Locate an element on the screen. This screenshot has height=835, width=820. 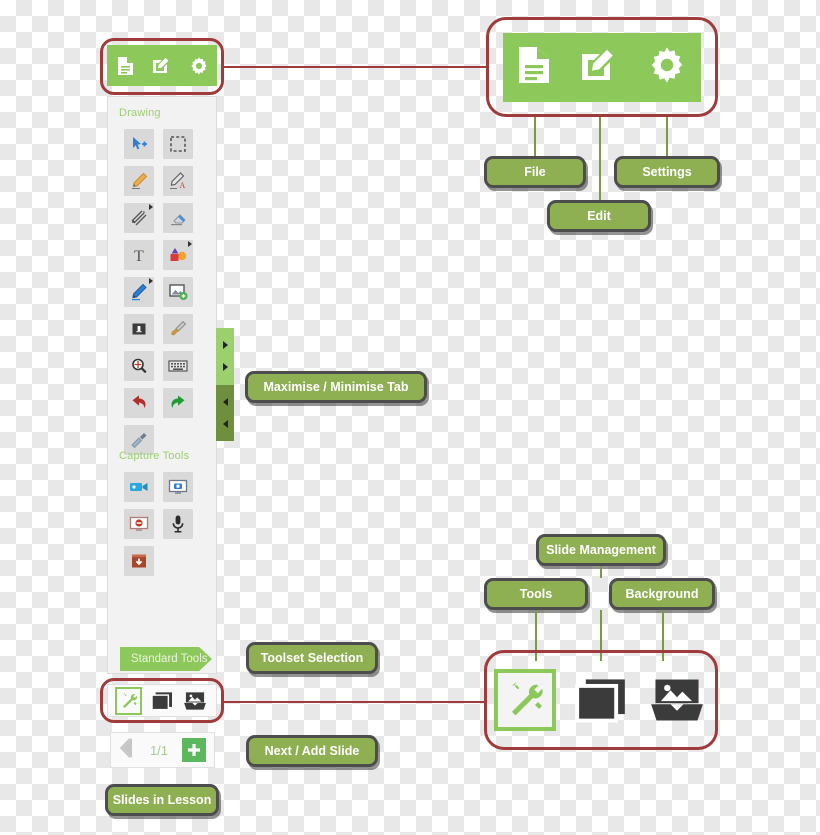
toolset-selection-row is located at coordinates (162, 700).